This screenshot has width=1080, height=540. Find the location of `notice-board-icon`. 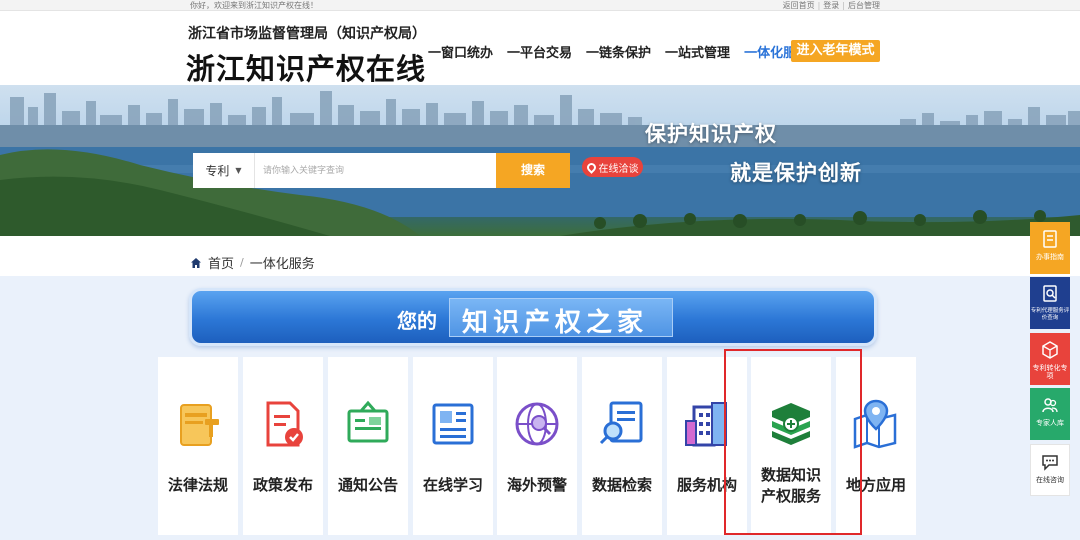

notice-board-icon is located at coordinates (368, 421).